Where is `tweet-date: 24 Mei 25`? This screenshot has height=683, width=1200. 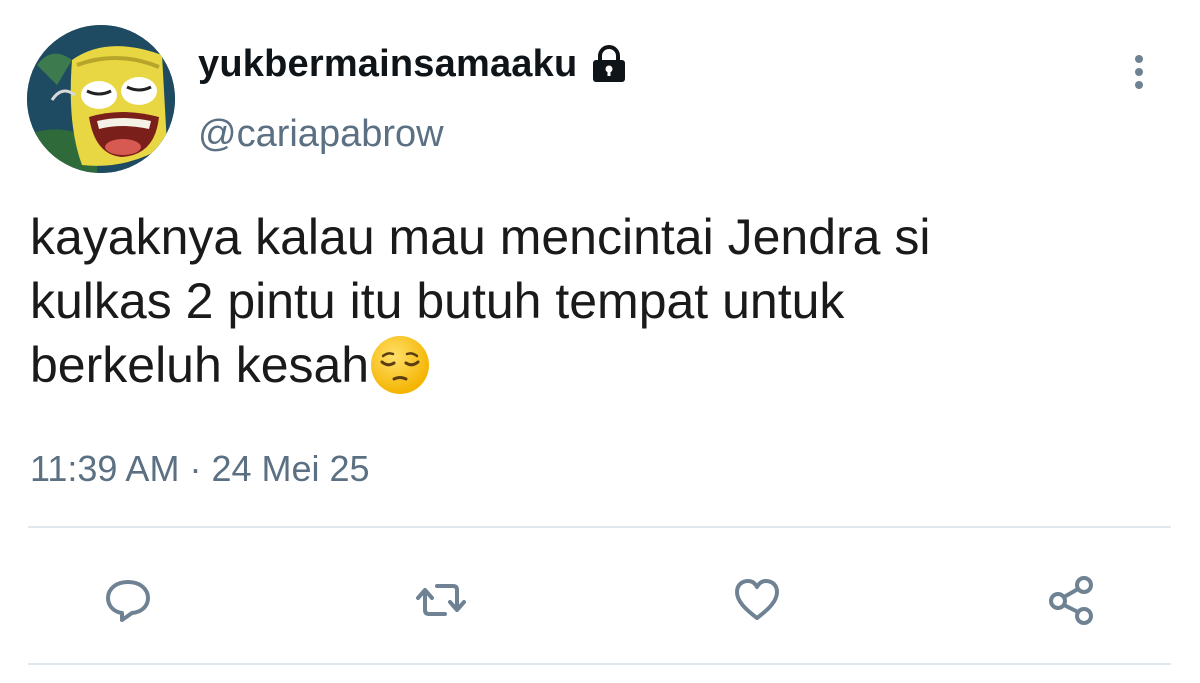
tweet-date: 24 Mei 25 is located at coordinates (290, 468).